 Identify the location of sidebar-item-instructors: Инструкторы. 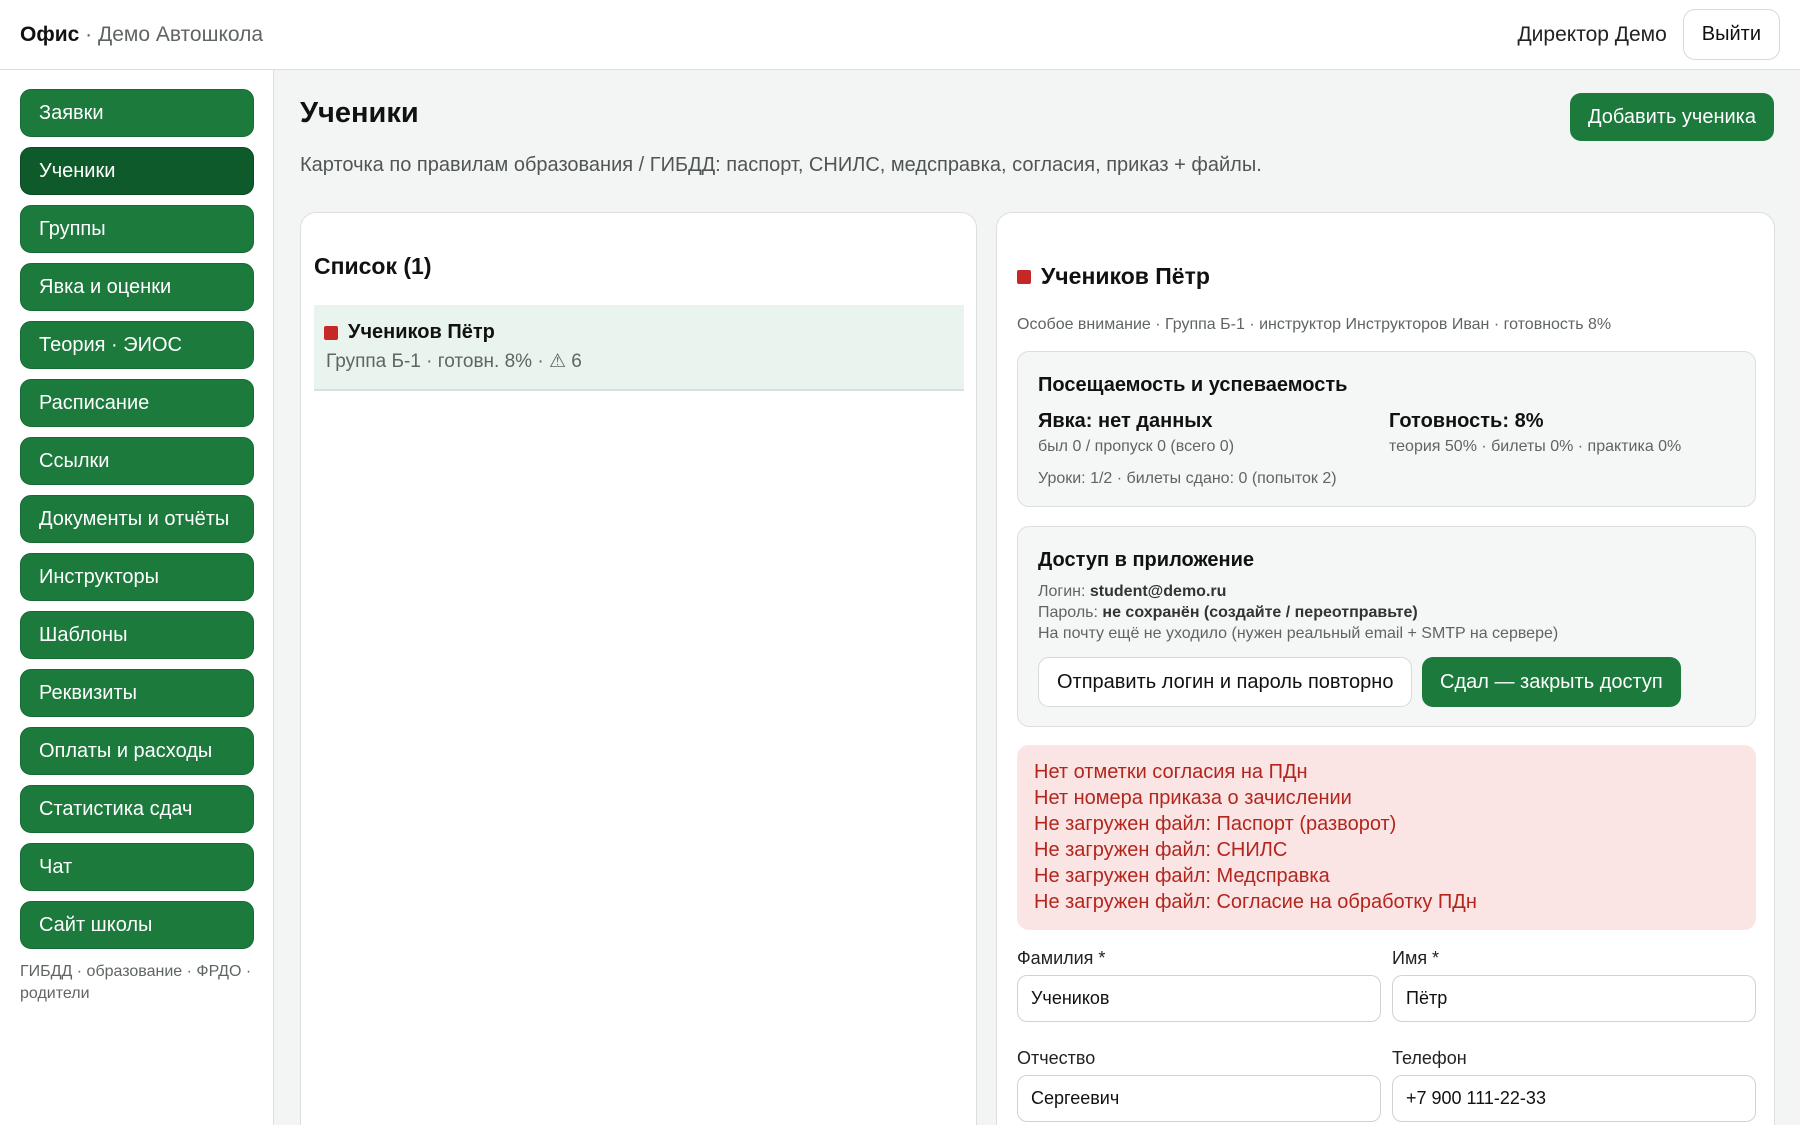
(137, 577).